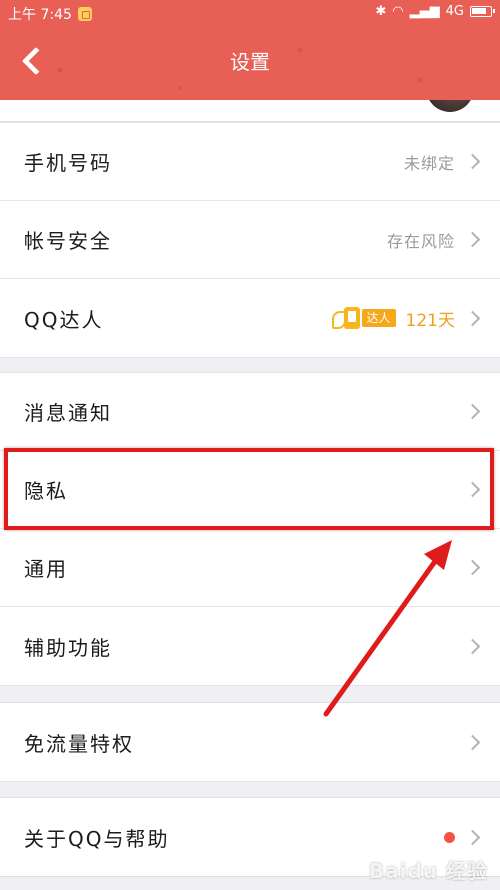 The image size is (500, 890). What do you see at coordinates (250, 412) in the screenshot?
I see `settings-item-notifications: 消息通知` at bounding box center [250, 412].